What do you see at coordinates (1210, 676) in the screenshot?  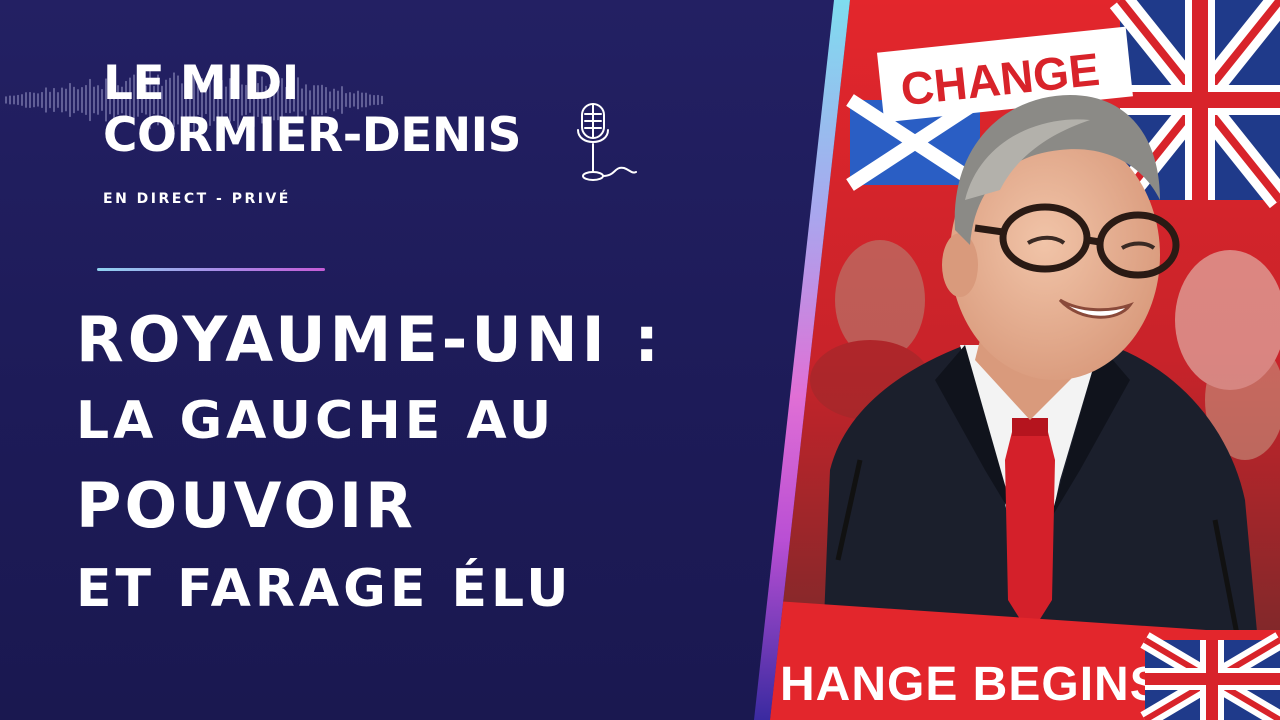 I see `flag-lectern` at bounding box center [1210, 676].